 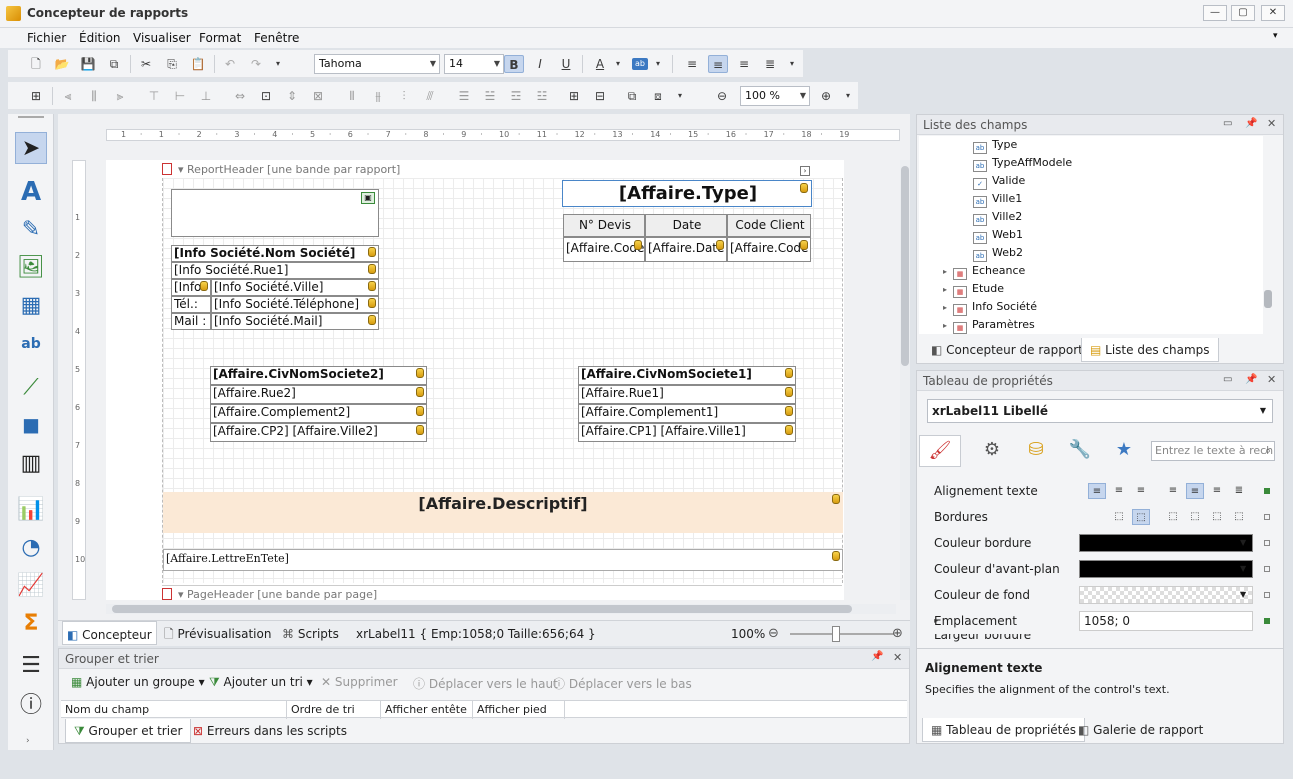 I want to click on close-button: ✕, so click(x=1273, y=13).